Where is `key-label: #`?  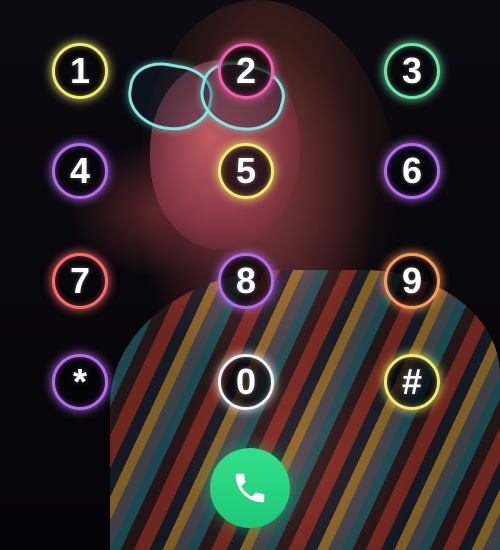 key-label: # is located at coordinates (412, 381).